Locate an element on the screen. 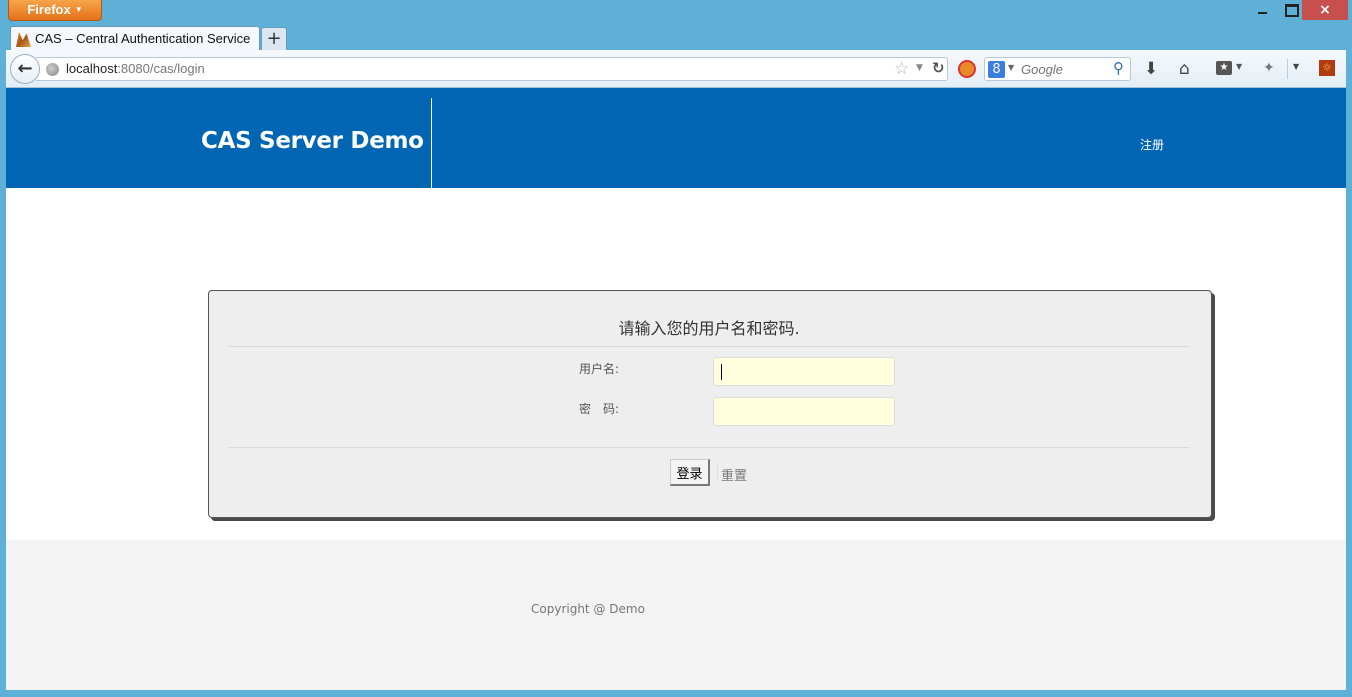  download-icon: ⬇ is located at coordinates (1151, 69).